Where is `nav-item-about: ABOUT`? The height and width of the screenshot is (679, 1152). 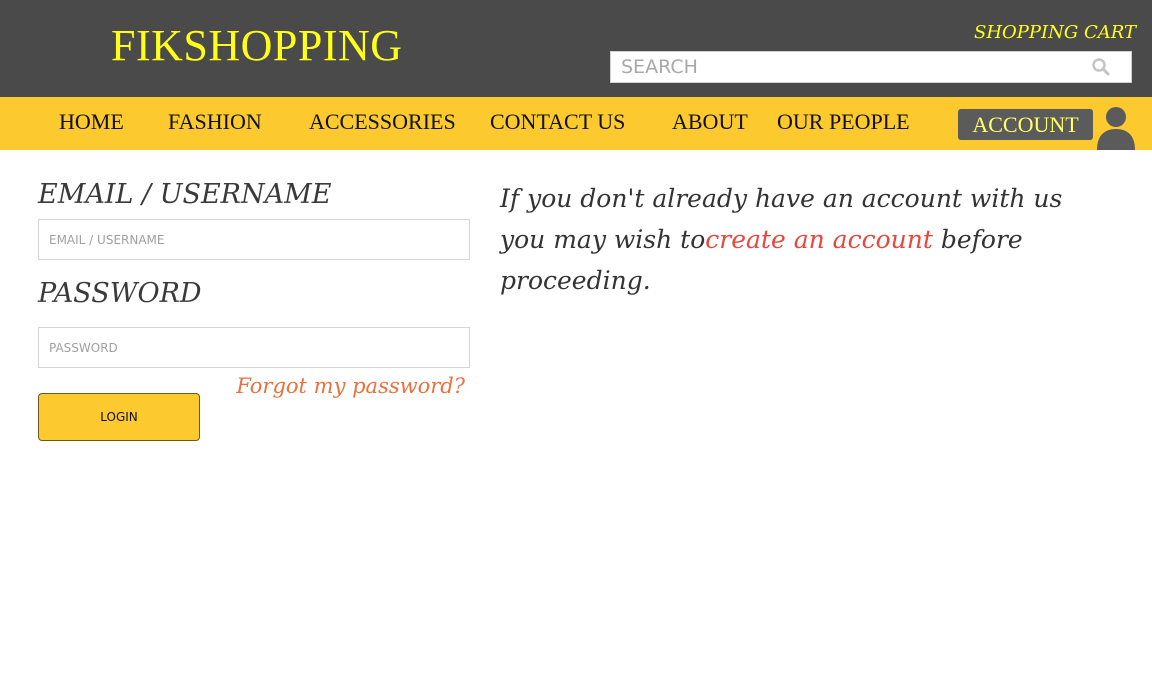
nav-item-about: ABOUT is located at coordinates (710, 122).